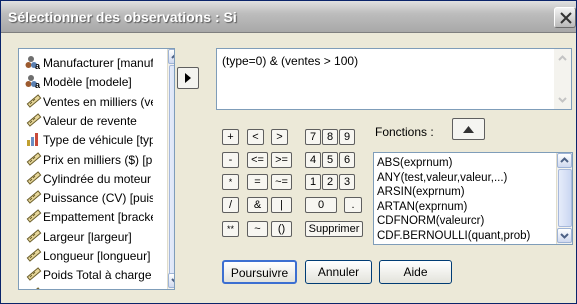 This screenshot has width=577, height=304. I want to click on function-item: ABS(exprnum), so click(414, 163).